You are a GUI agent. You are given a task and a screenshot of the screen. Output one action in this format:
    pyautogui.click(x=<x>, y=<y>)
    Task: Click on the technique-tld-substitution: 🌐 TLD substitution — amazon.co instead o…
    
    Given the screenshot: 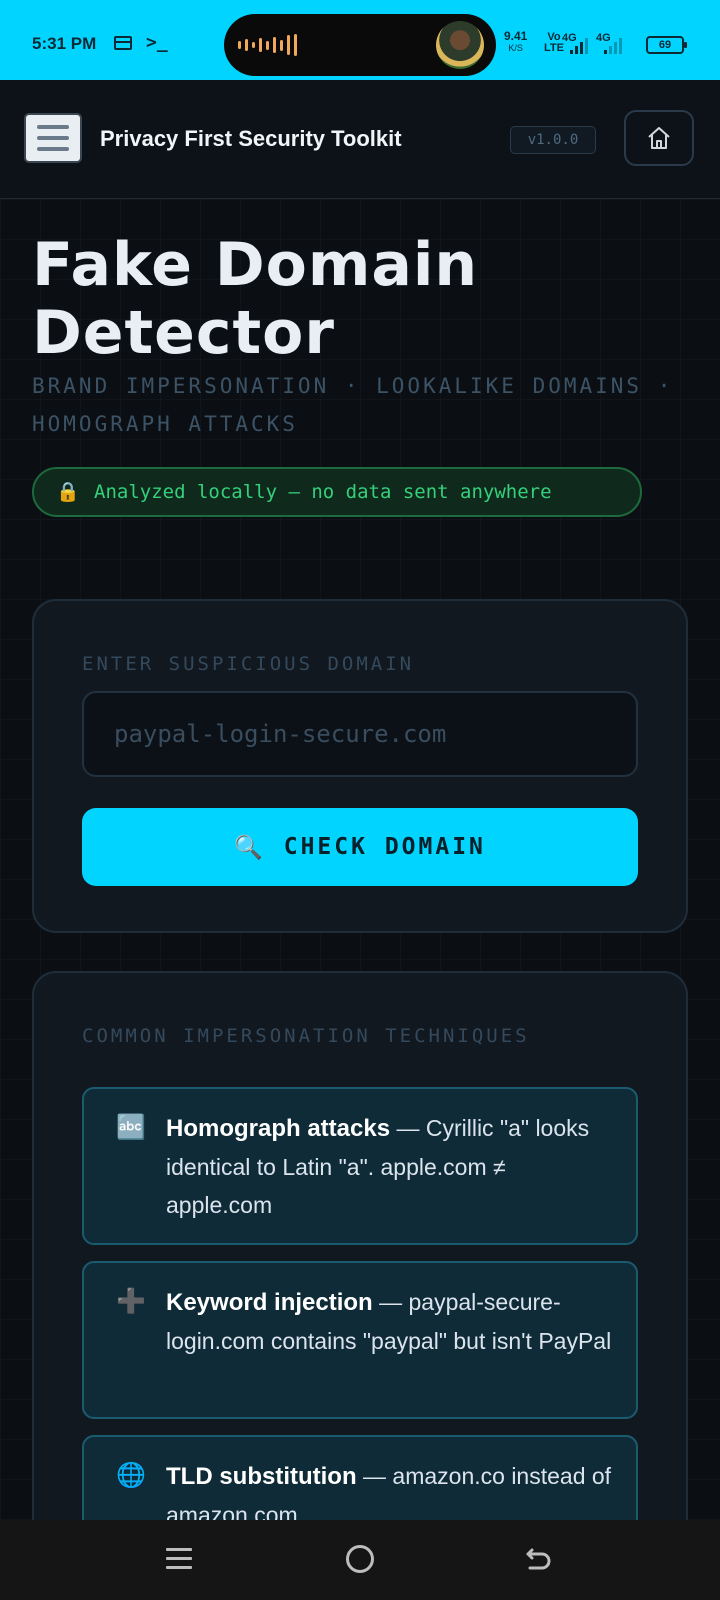 What is the action you would take?
    pyautogui.click(x=360, y=1477)
    